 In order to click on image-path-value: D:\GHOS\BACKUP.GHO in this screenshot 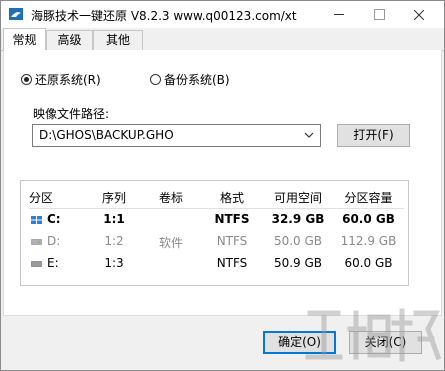, I will do `click(106, 135)`.